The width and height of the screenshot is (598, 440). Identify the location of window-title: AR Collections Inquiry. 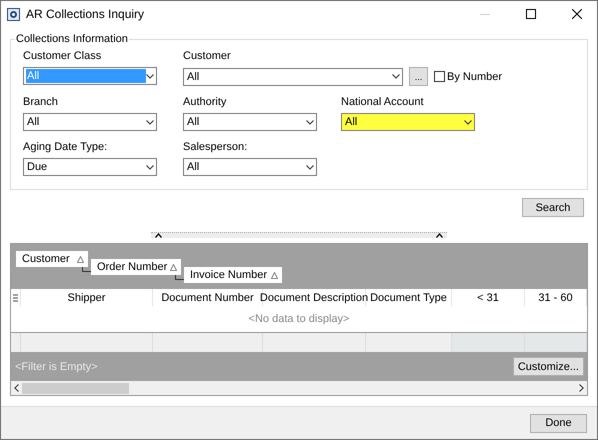
(86, 14).